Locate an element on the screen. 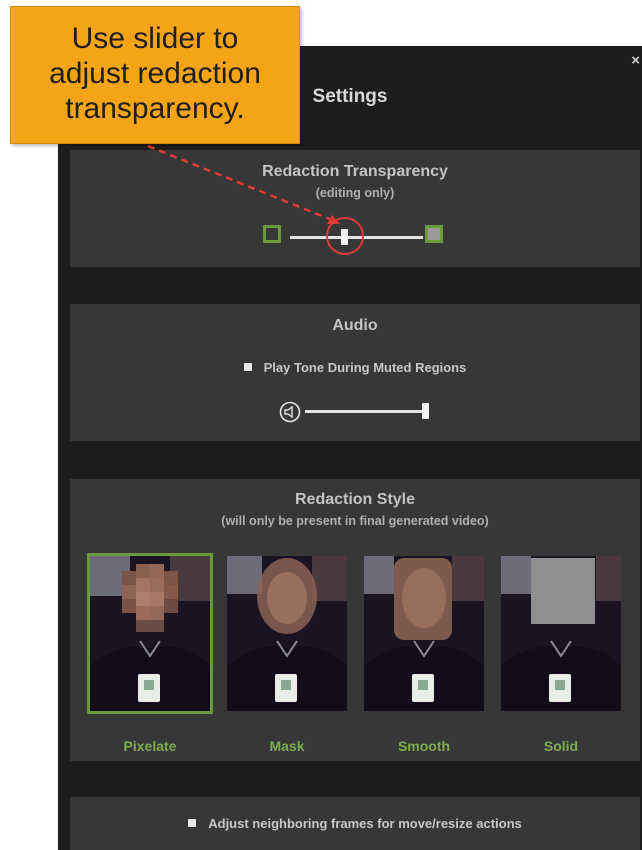 The height and width of the screenshot is (850, 642). callout-line-1: Use slider to is located at coordinates (155, 38).